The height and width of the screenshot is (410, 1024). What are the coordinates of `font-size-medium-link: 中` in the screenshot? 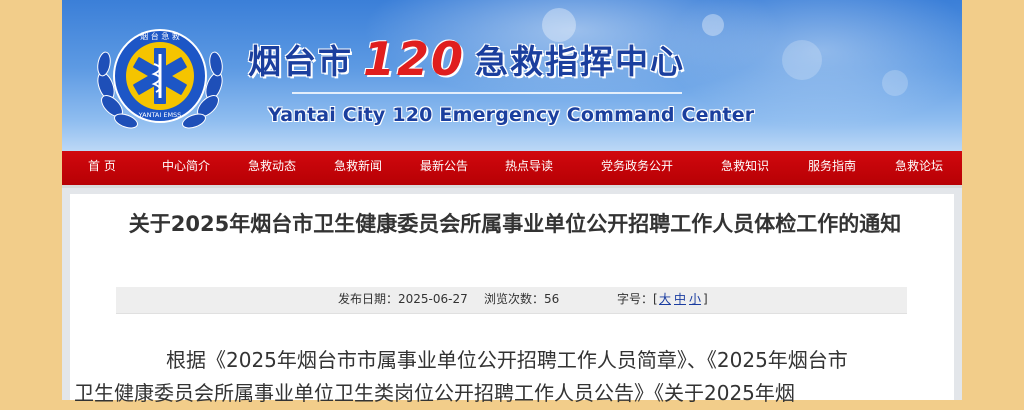 It's located at (680, 299).